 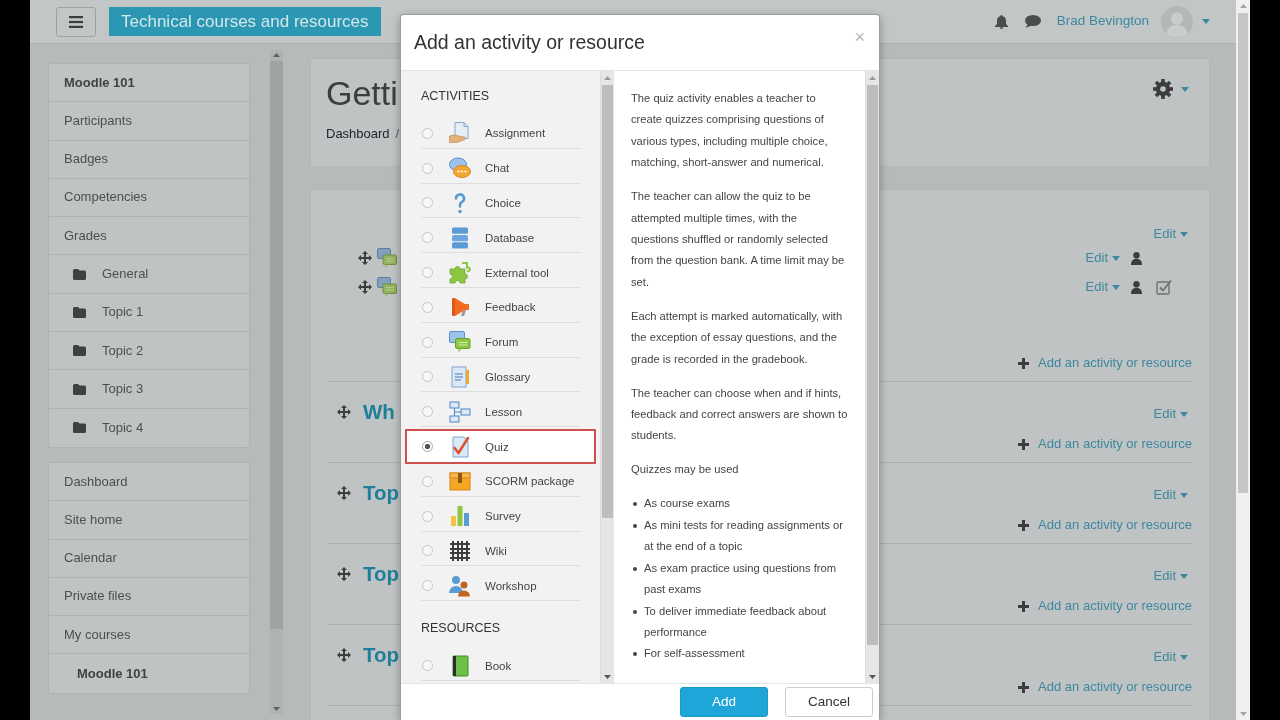 I want to click on people-icon, so click(x=460, y=585).